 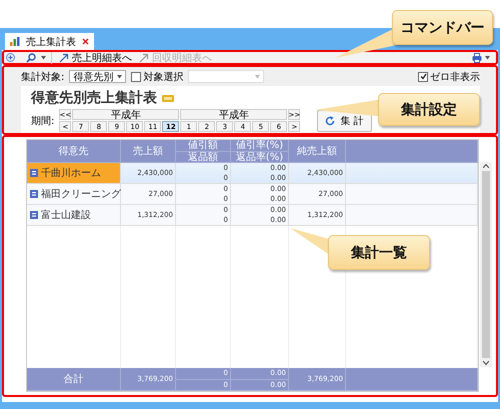 What do you see at coordinates (10, 57) in the screenshot?
I see `add-icon` at bounding box center [10, 57].